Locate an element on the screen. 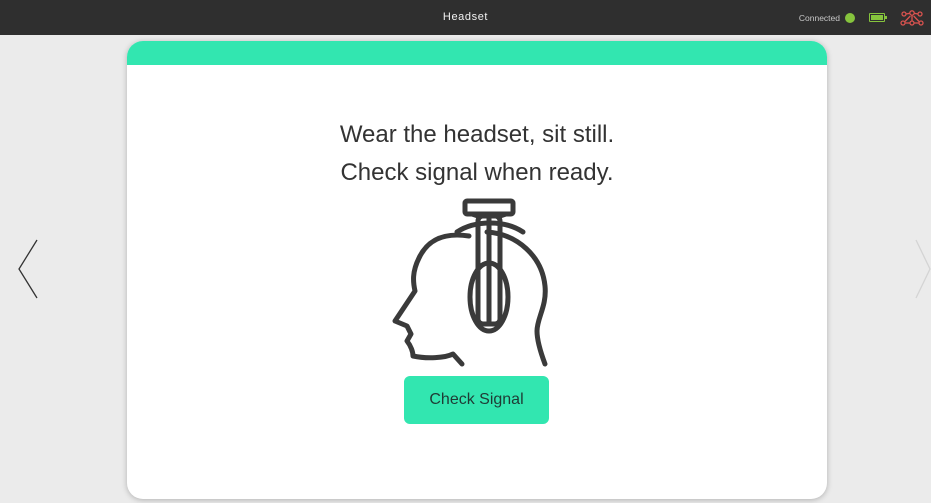 Image resolution: width=931 pixels, height=503 pixels. chevron-left-icon is located at coordinates (28, 269).